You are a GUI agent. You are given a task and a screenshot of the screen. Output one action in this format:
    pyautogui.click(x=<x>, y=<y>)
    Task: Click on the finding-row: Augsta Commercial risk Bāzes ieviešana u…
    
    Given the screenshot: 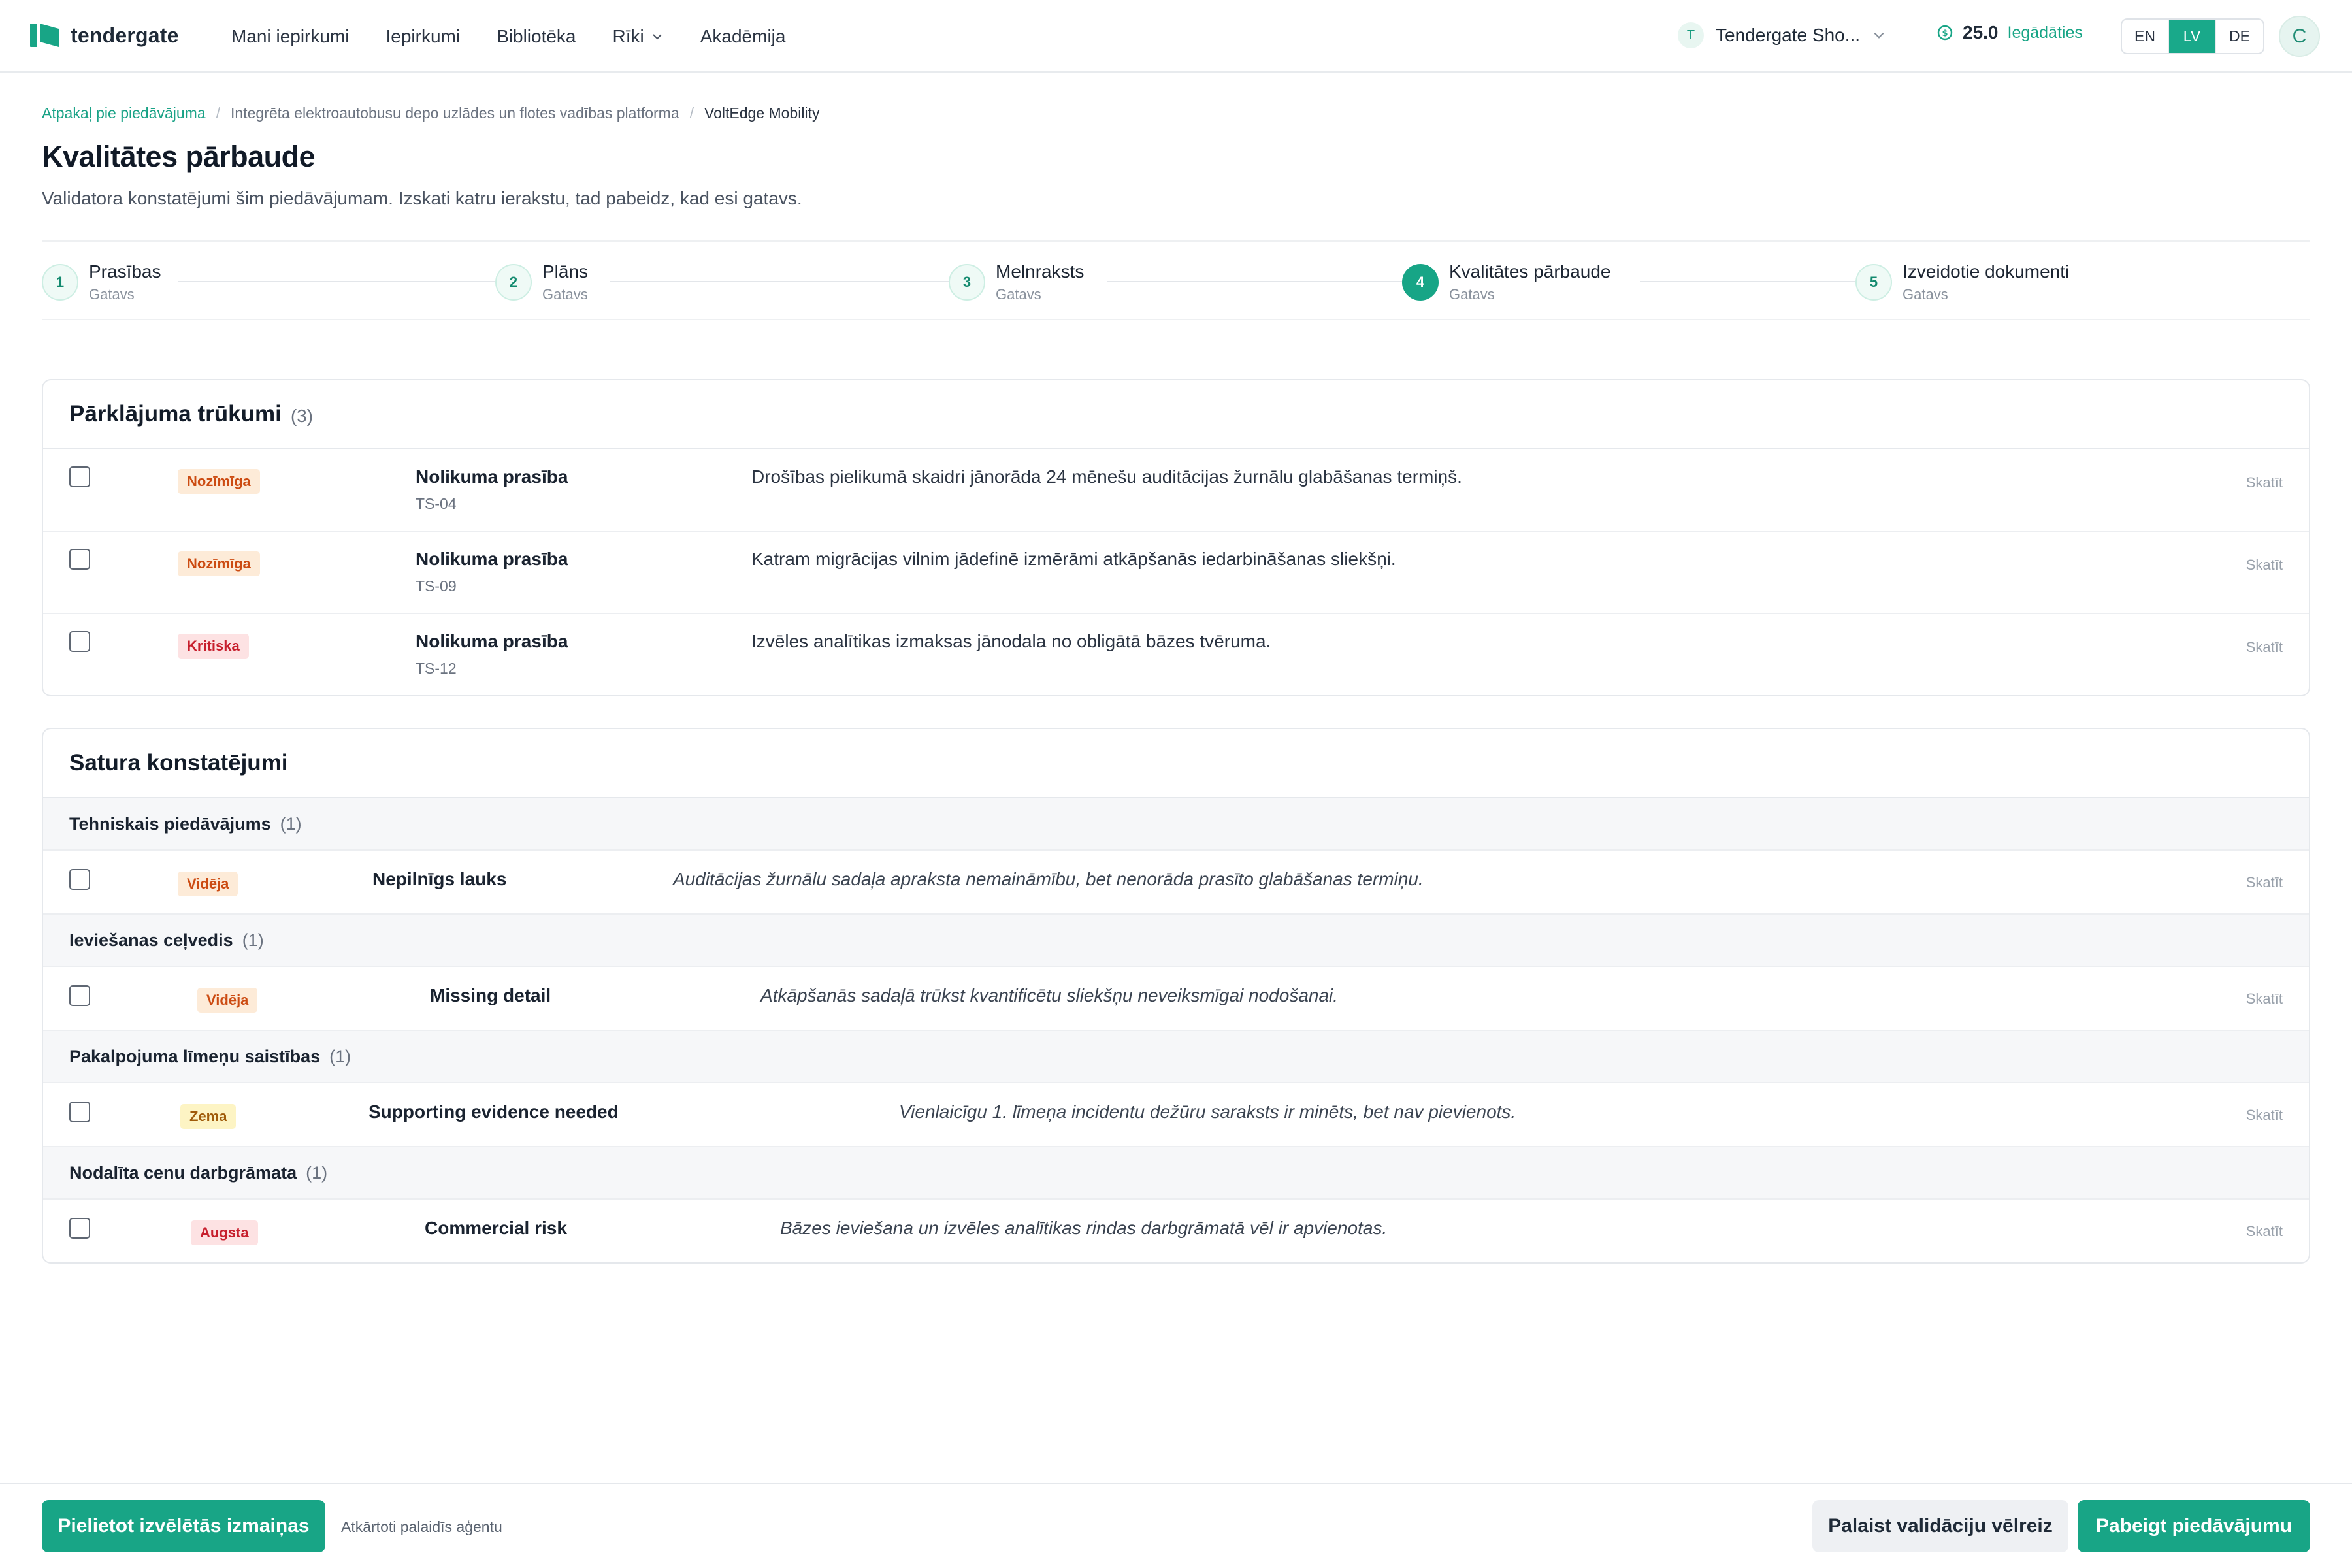 What is the action you would take?
    pyautogui.click(x=1176, y=1231)
    